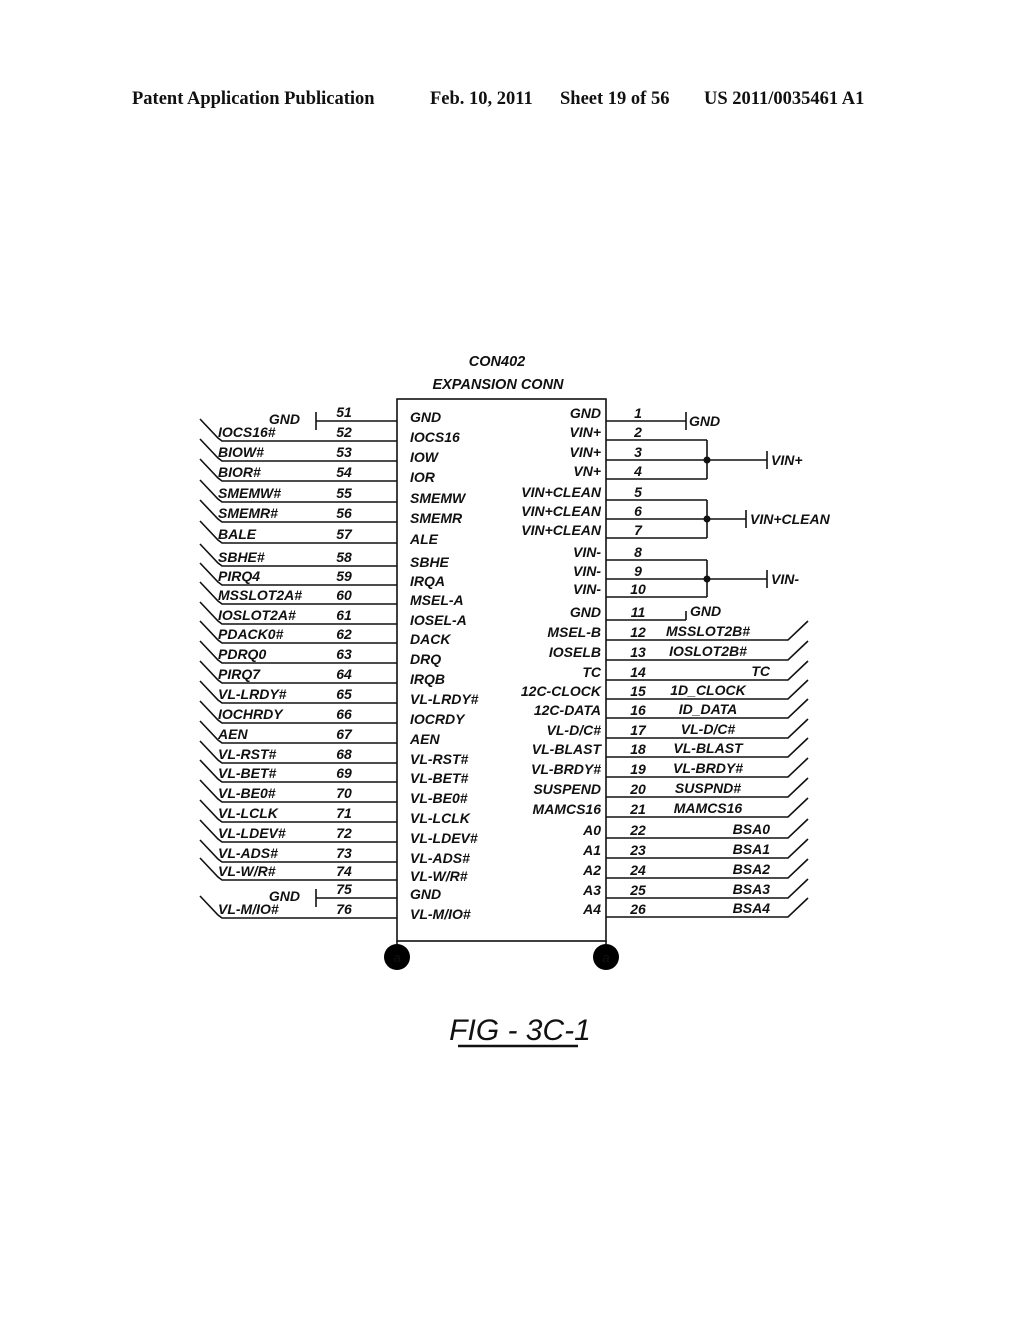 Image resolution: width=1024 pixels, height=1320 pixels. What do you see at coordinates (591, 830) in the screenshot?
I see `pin-function: A0` at bounding box center [591, 830].